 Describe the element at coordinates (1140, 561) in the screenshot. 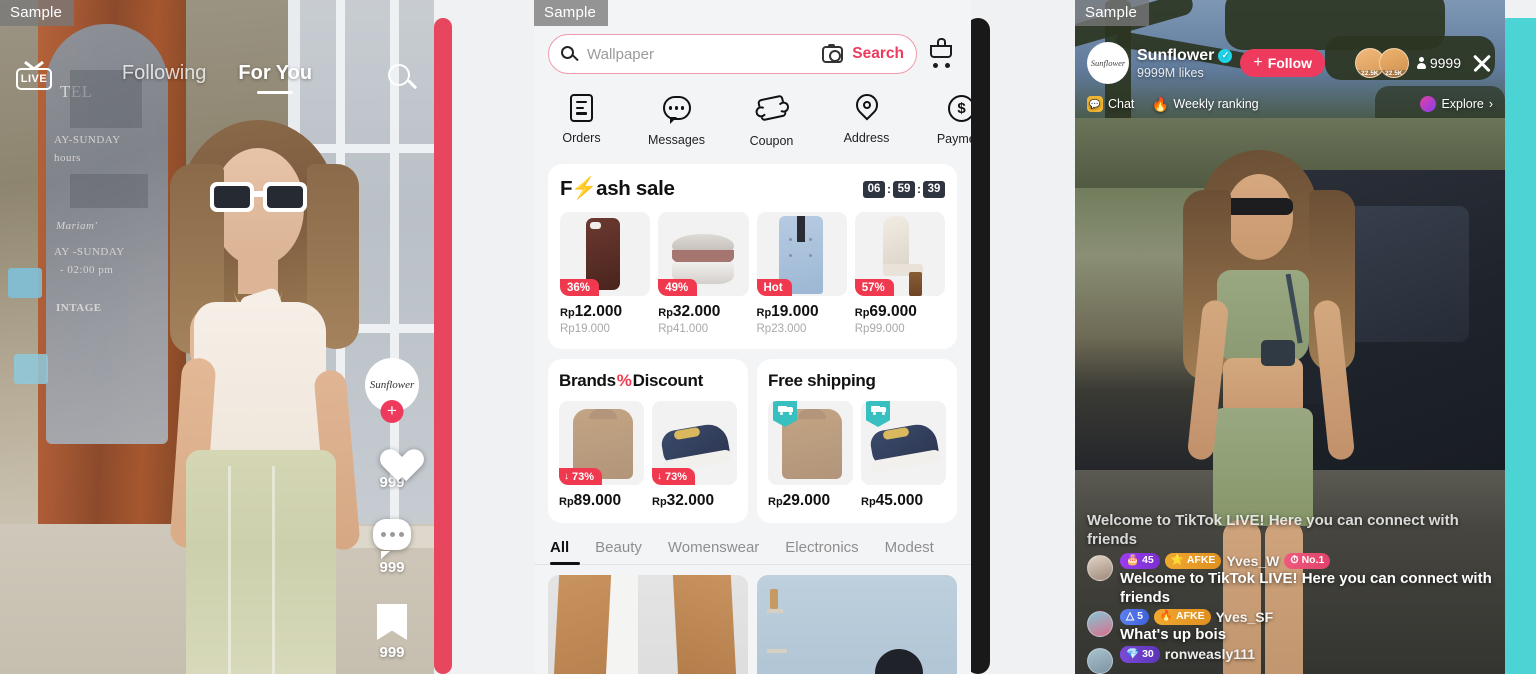

I see `level-badge: 🎂 45` at that location.